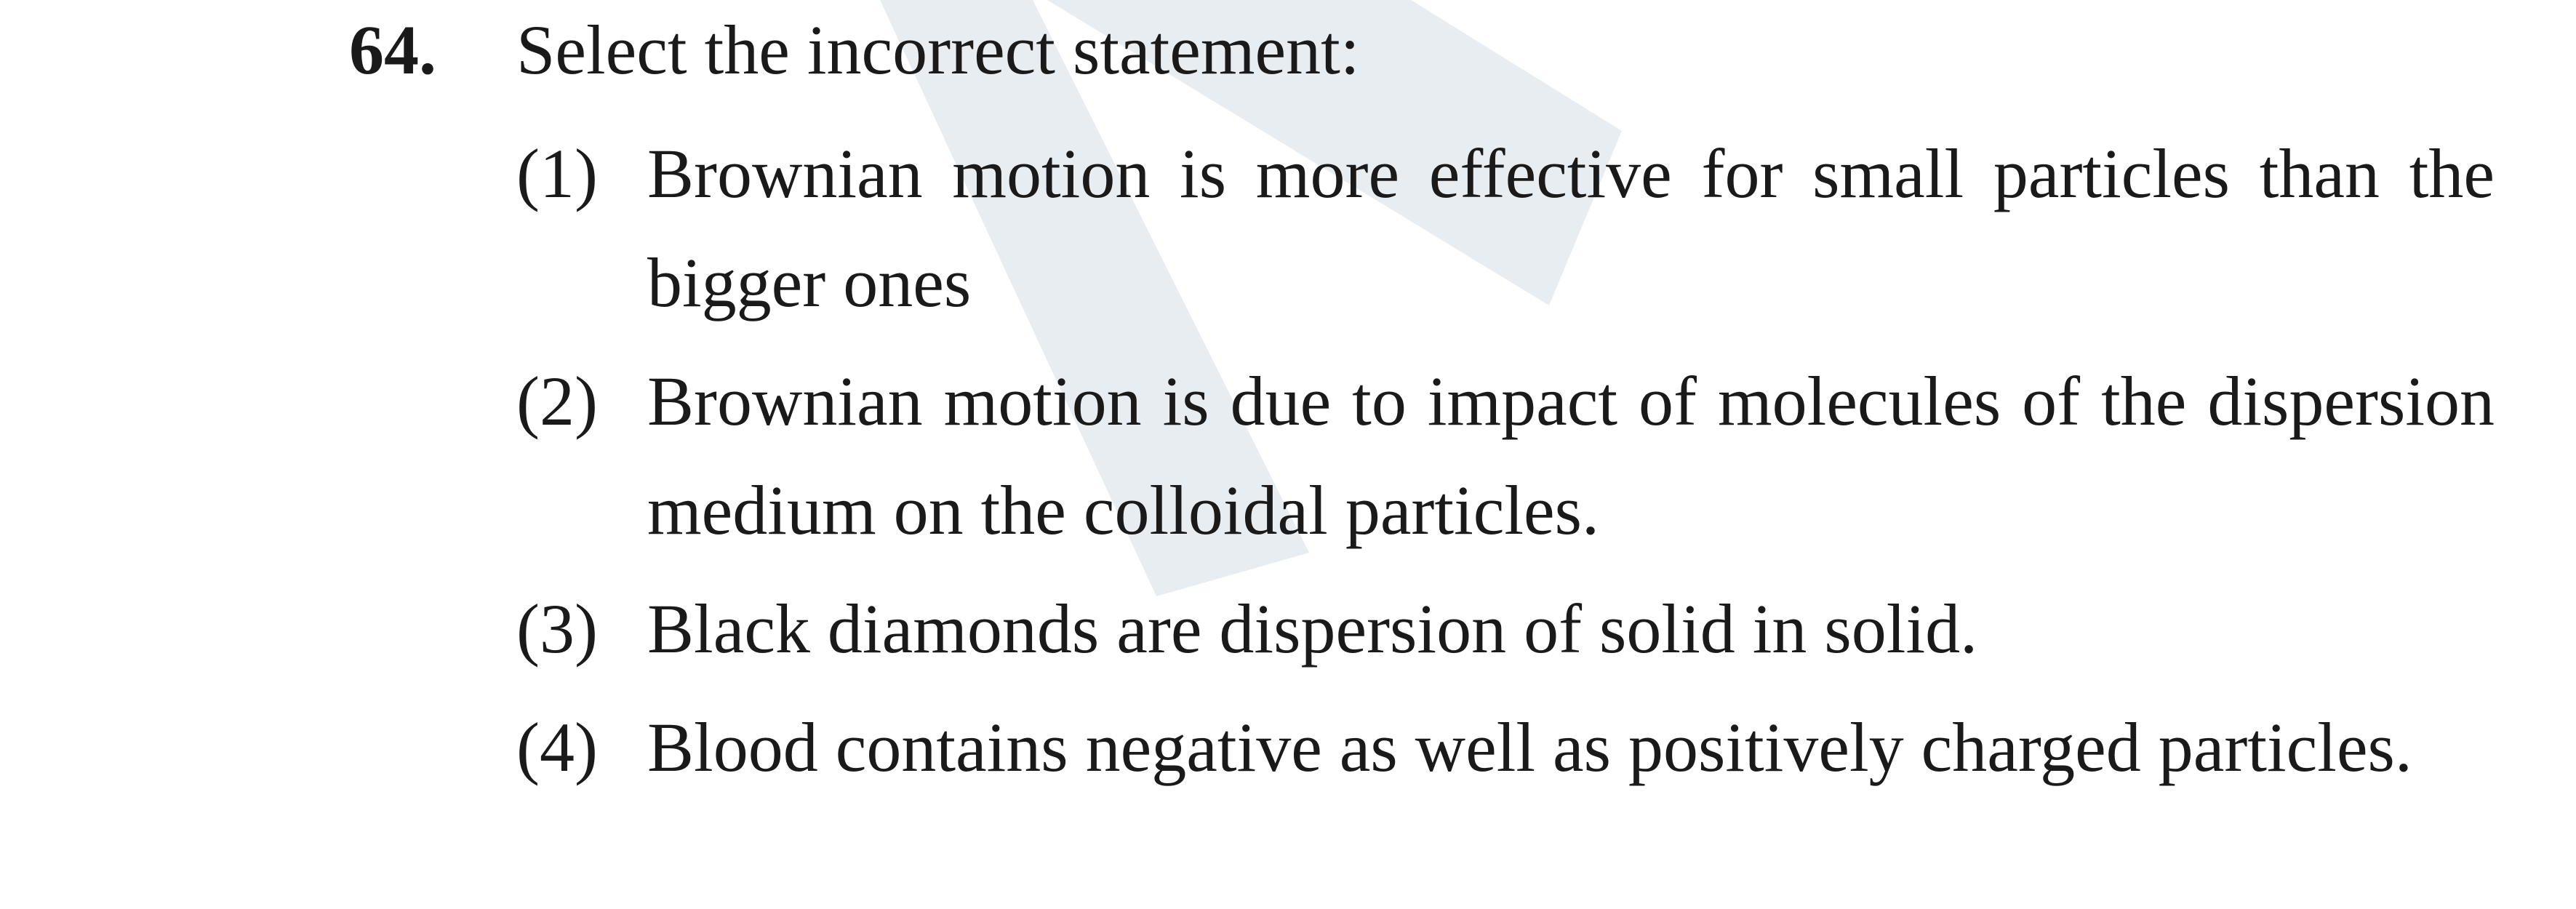 This screenshot has height=909, width=2576. Describe the element at coordinates (557, 173) in the screenshot. I see `option-1-number: (1)` at that location.